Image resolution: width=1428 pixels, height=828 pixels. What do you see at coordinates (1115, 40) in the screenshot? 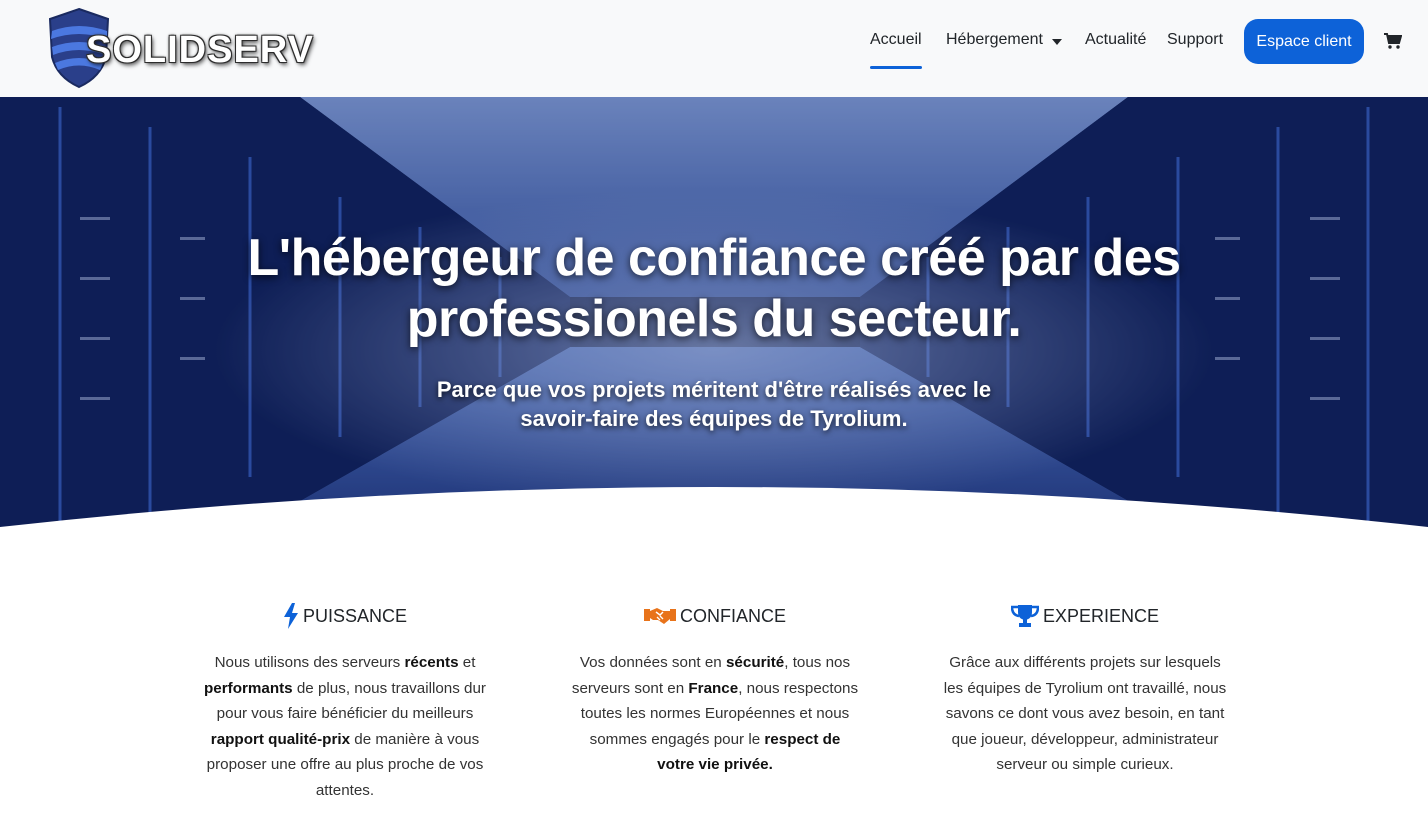
I see `nav-item-actualite: Actualité` at bounding box center [1115, 40].